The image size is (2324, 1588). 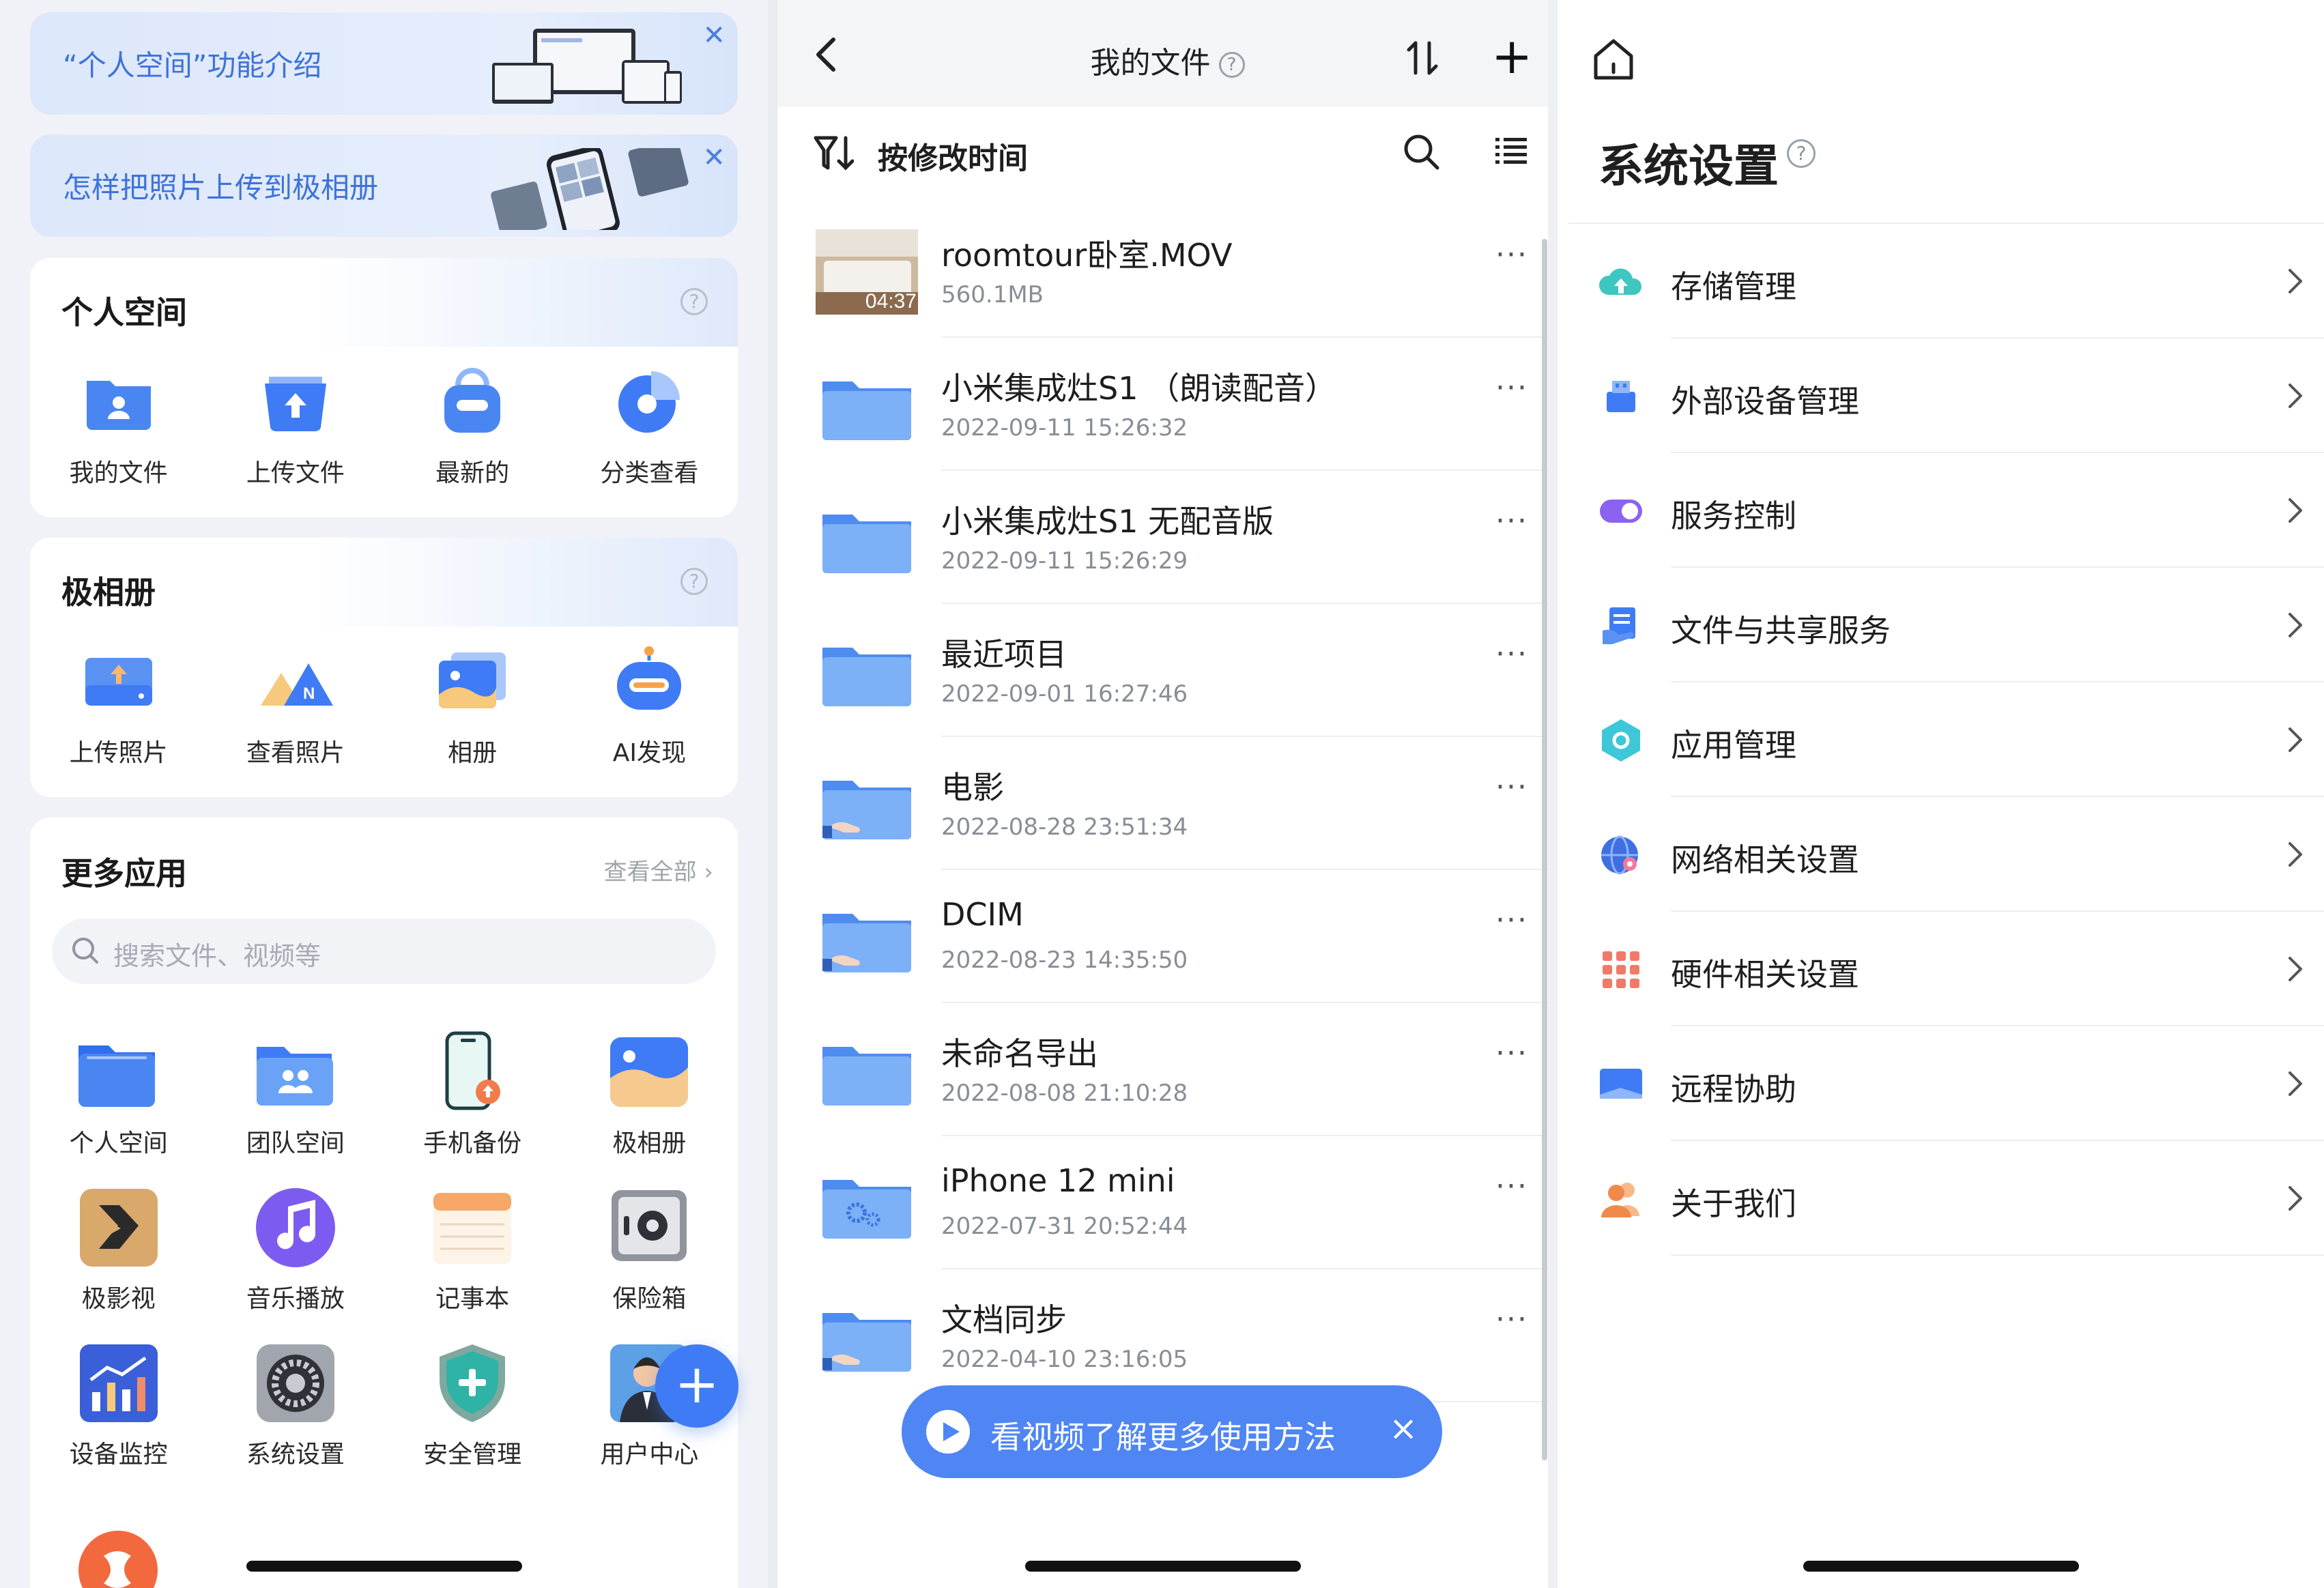 What do you see at coordinates (1941, 969) in the screenshot?
I see `settings-item-hardware-grid: 硬件相关设置` at bounding box center [1941, 969].